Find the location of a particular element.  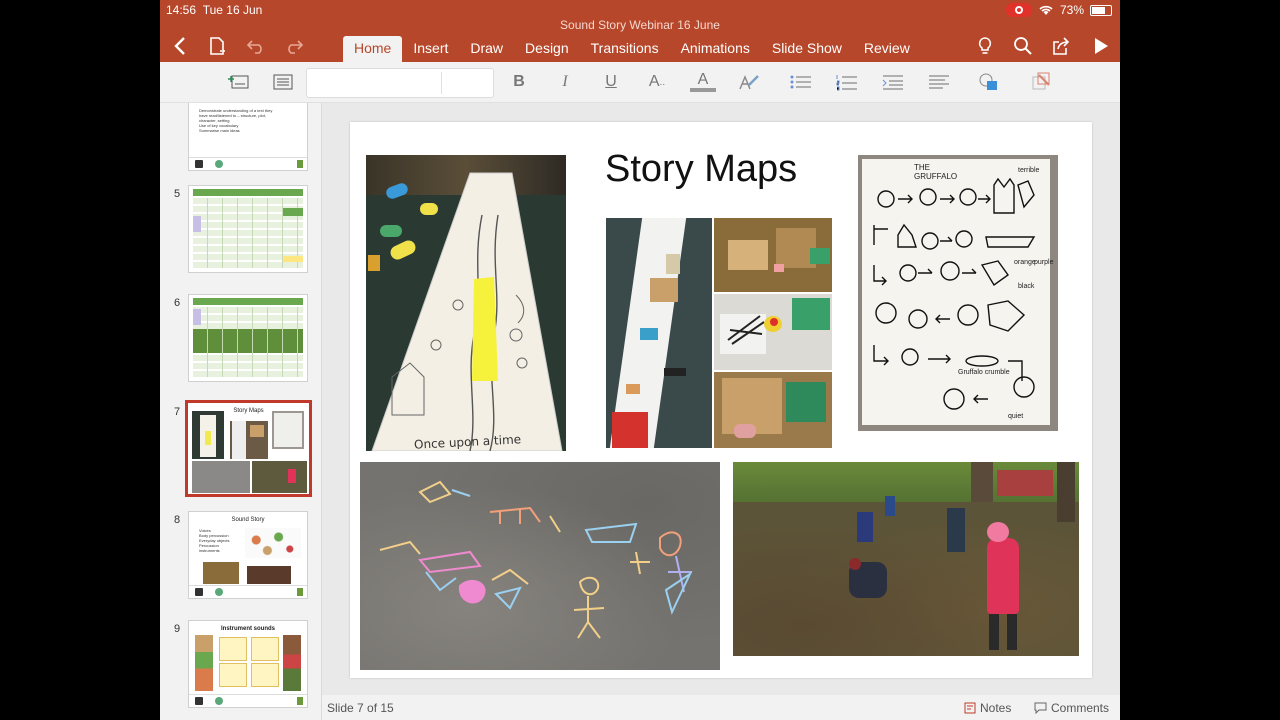

document-title: Sound Story Webinar 16 June is located at coordinates (640, 25).